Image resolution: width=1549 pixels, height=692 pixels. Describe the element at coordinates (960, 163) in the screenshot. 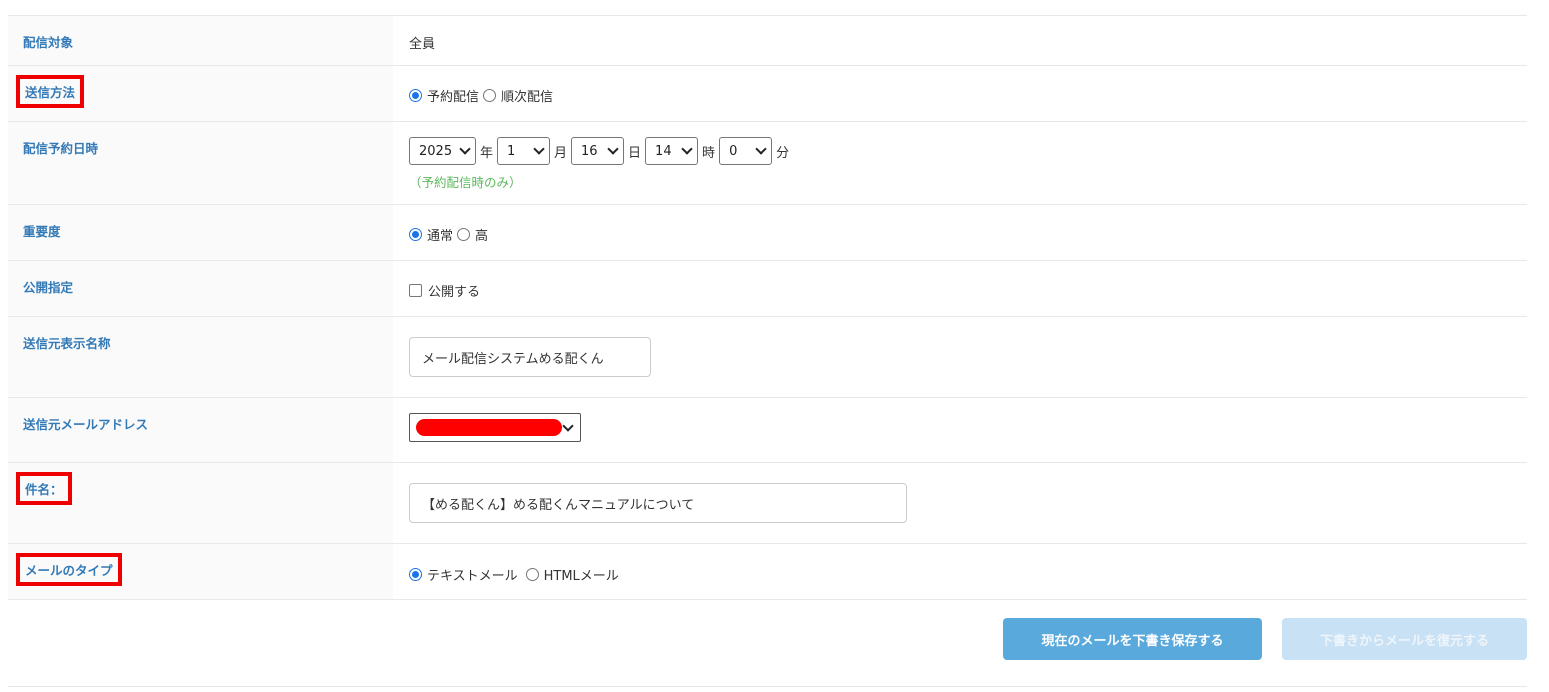

I see `value-cell: 2025 年 1 月 16 日 14 時 0 分 （予約配信時のみ）` at that location.